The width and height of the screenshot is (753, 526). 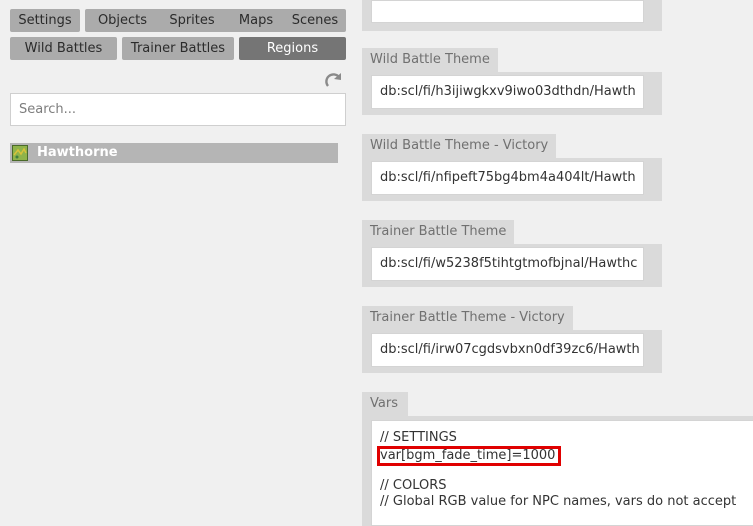 What do you see at coordinates (469, 456) in the screenshot?
I see `highlighted-var: var[bgm_fade_time]=1000` at bounding box center [469, 456].